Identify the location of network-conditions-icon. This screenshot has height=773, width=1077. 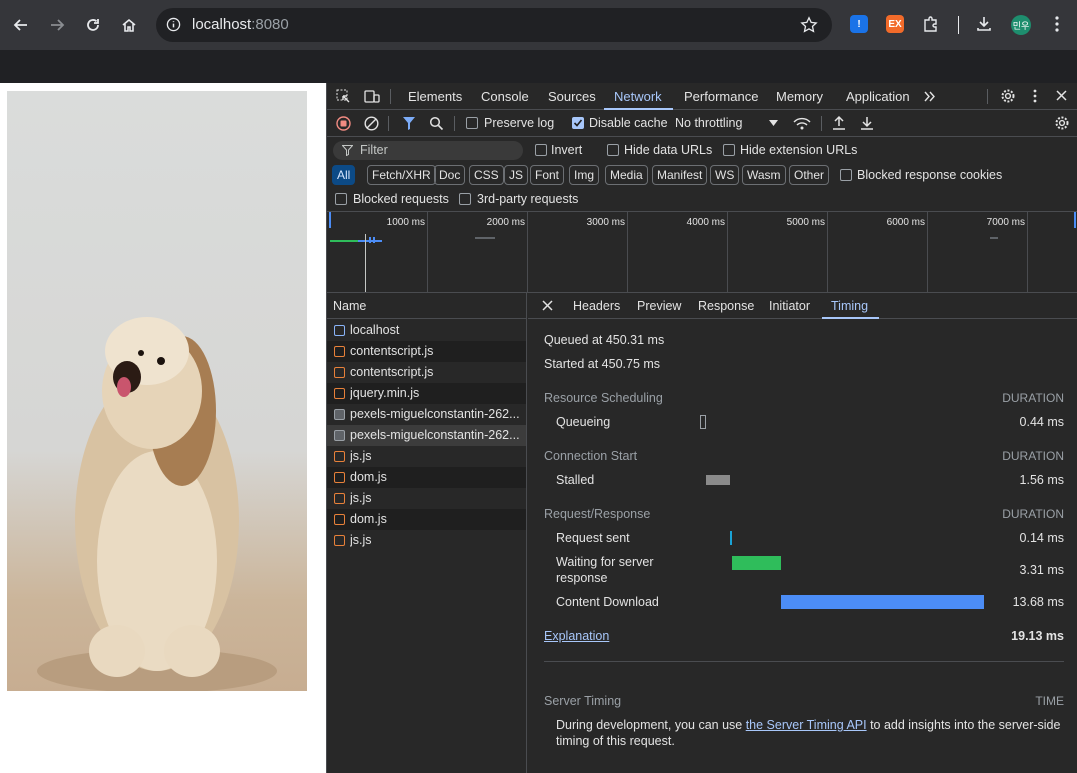
(802, 123).